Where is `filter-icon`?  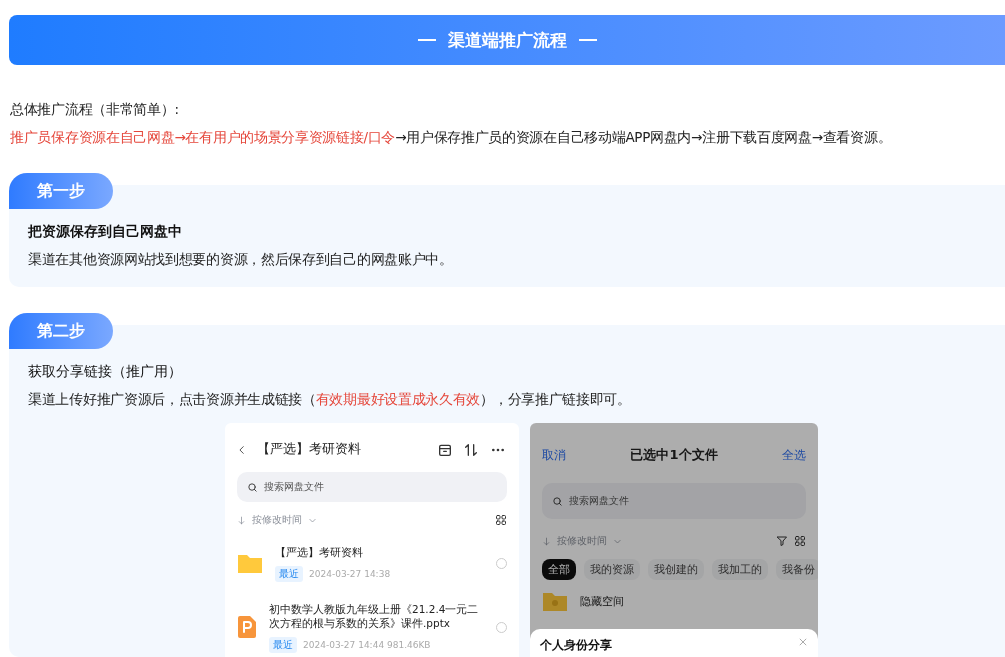
filter-icon is located at coordinates (782, 541).